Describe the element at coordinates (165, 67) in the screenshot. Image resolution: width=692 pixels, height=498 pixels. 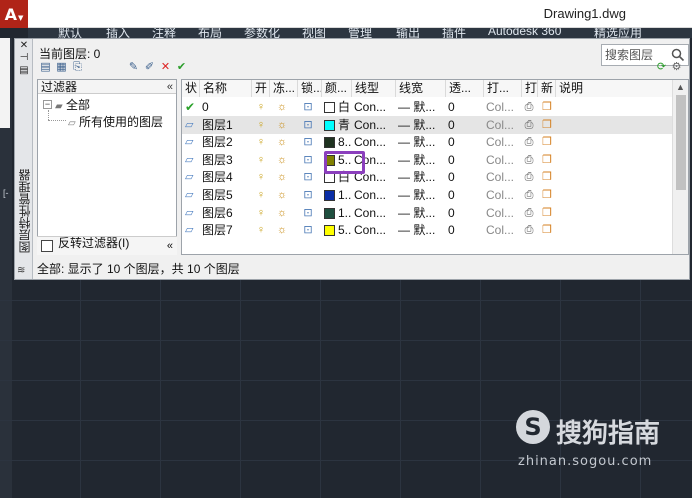
I see `delete-layer-icon: ✕` at that location.